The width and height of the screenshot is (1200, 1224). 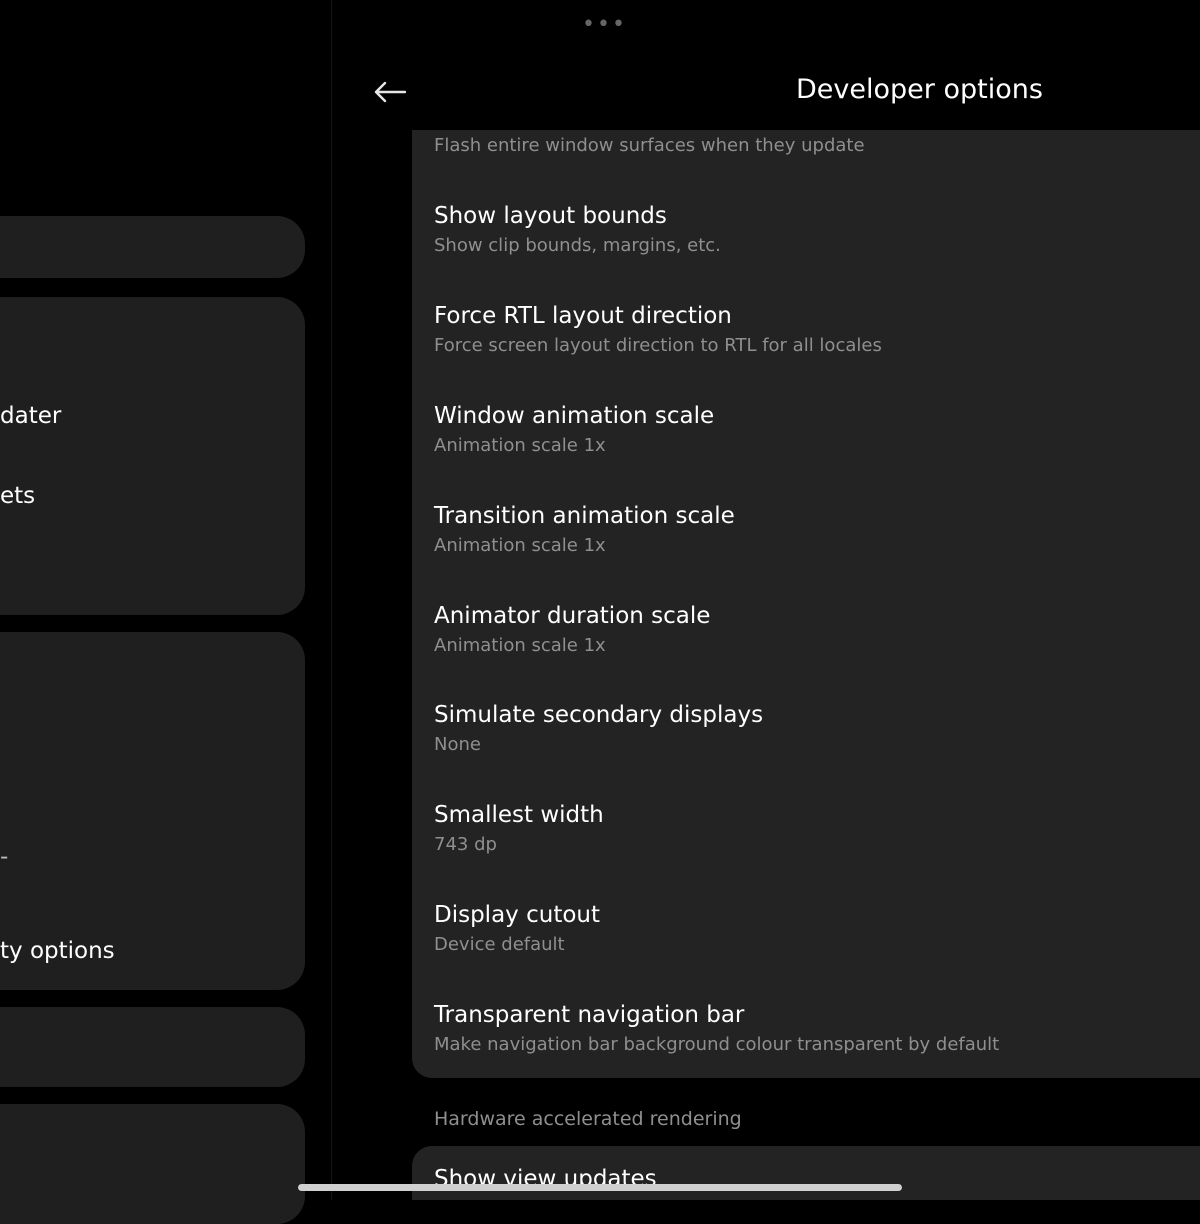 I want to click on page-title: Developer options, so click(x=919, y=89).